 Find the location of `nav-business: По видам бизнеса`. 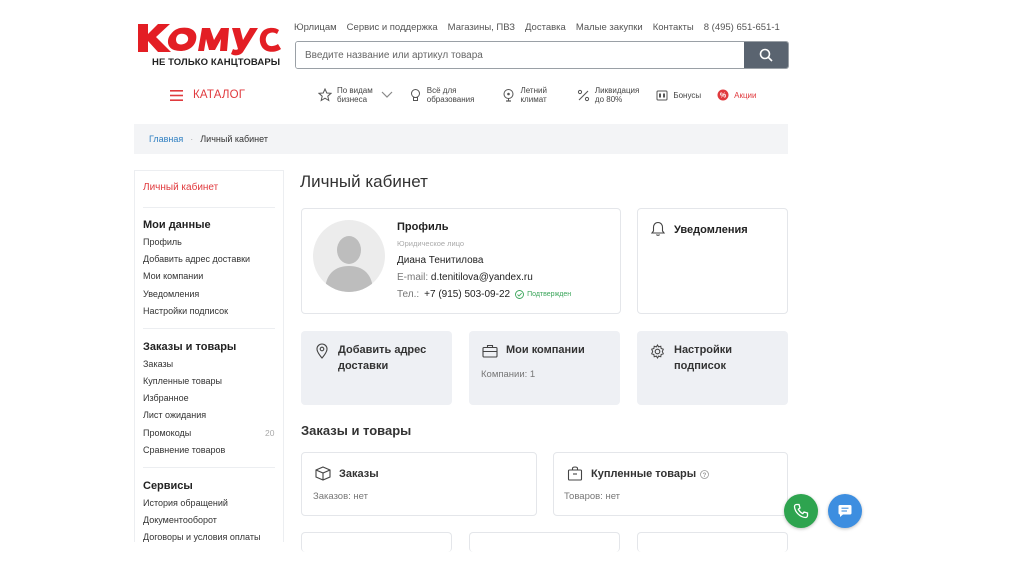

nav-business: По видам бизнеса is located at coordinates (345, 95).